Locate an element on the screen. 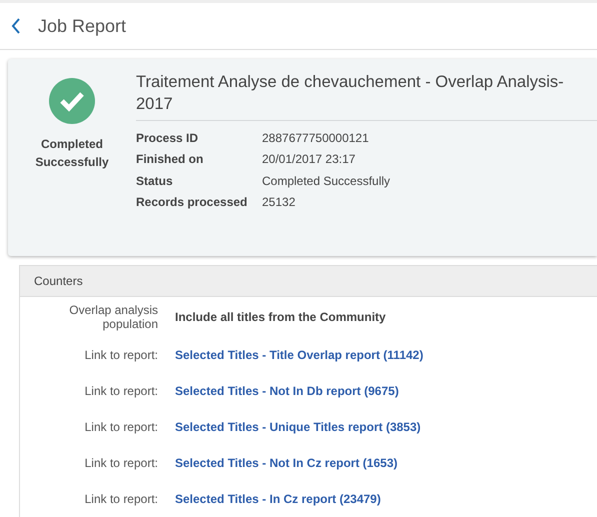  detail-label: Process ID is located at coordinates (168, 138).